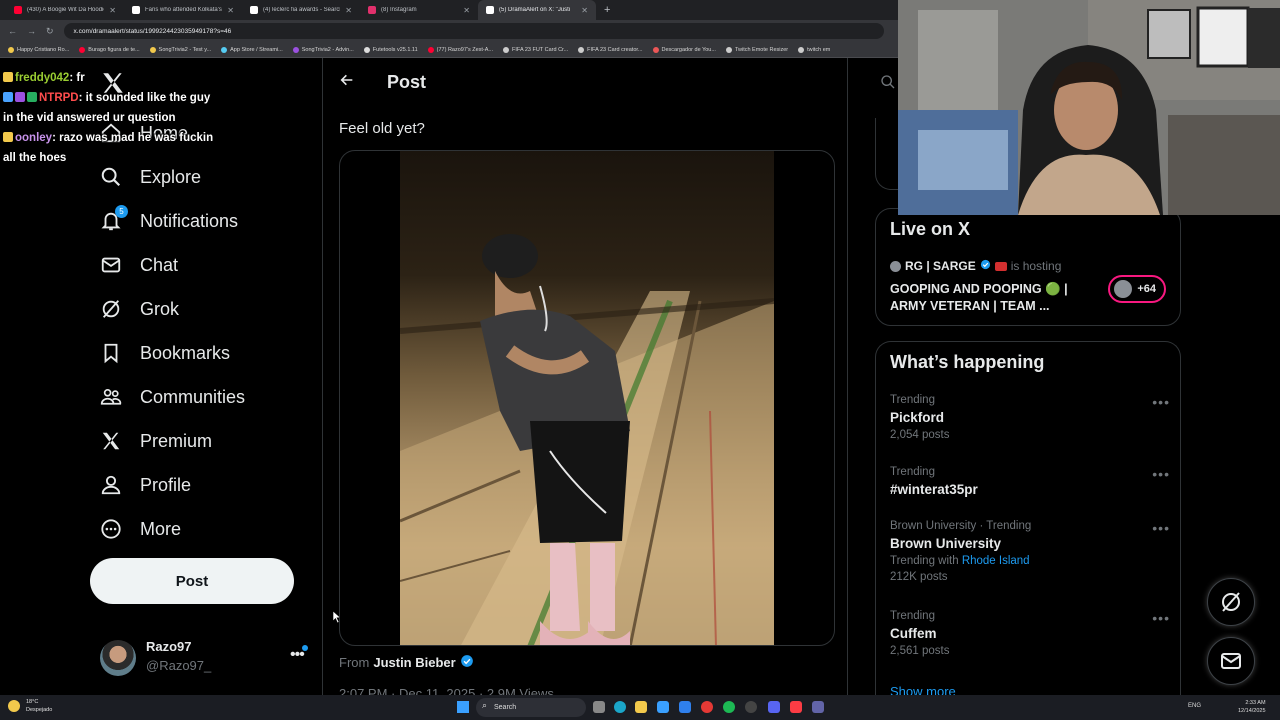  Describe the element at coordinates (1231, 602) in the screenshot. I see `grok-fab-button` at that location.